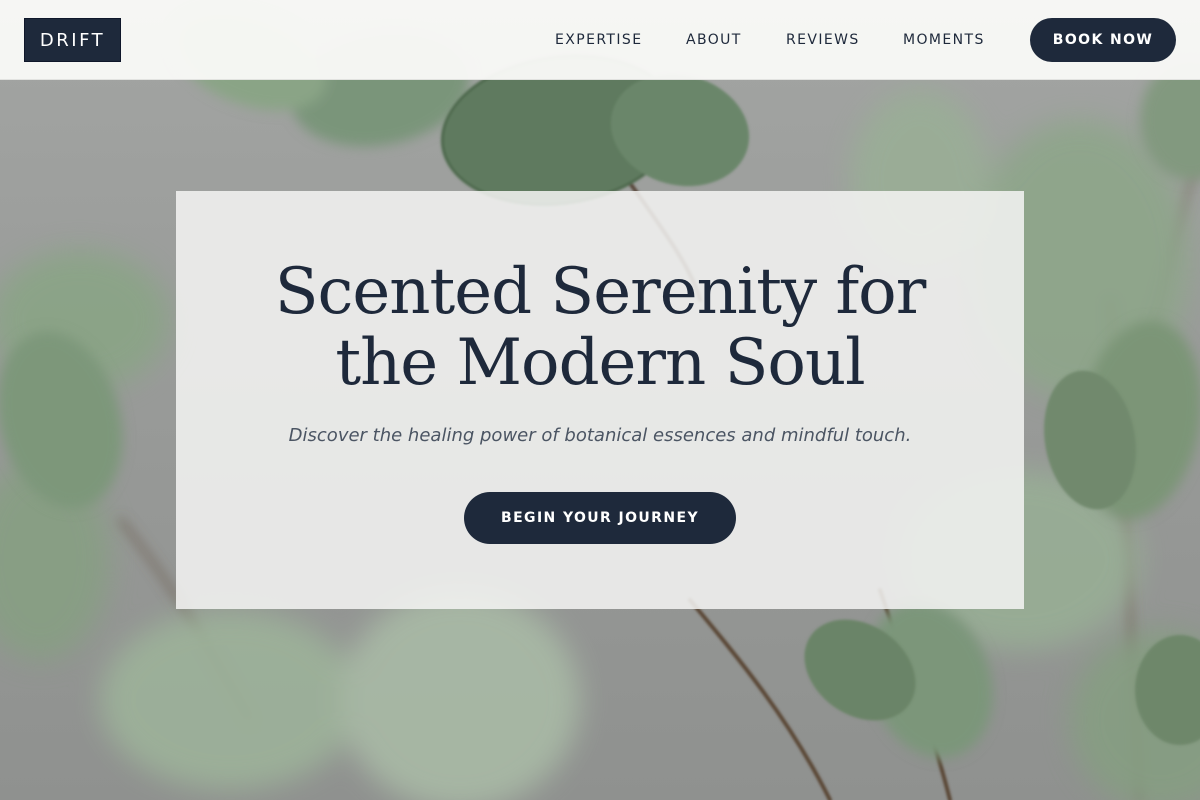 This screenshot has width=1200, height=800. Describe the element at coordinates (714, 40) in the screenshot. I see `nav-link-about: ABOUT` at that location.